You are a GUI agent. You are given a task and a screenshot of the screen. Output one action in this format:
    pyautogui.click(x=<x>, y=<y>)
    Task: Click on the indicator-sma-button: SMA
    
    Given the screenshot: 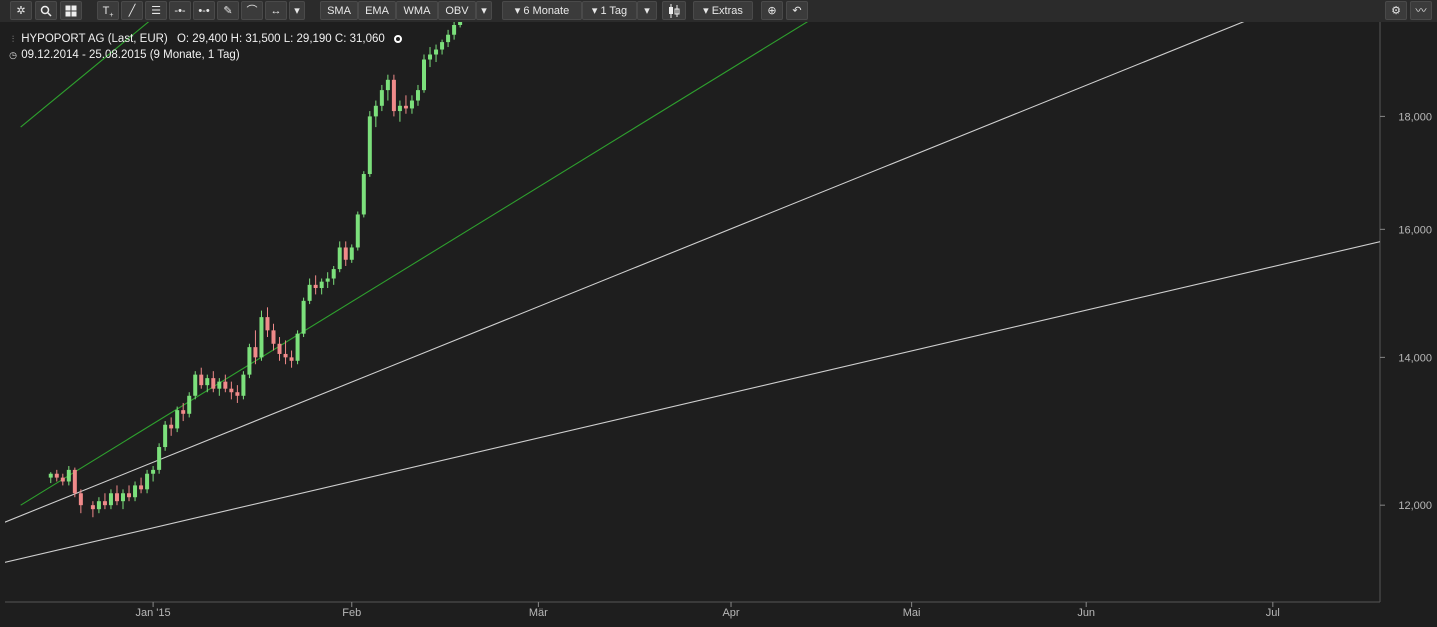 What is the action you would take?
    pyautogui.click(x=339, y=10)
    